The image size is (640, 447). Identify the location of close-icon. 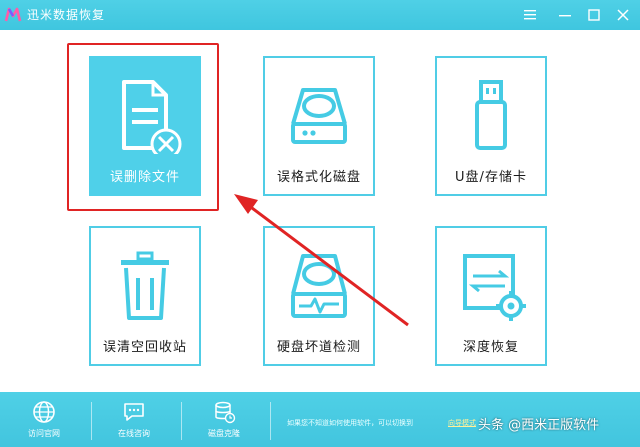
(623, 15).